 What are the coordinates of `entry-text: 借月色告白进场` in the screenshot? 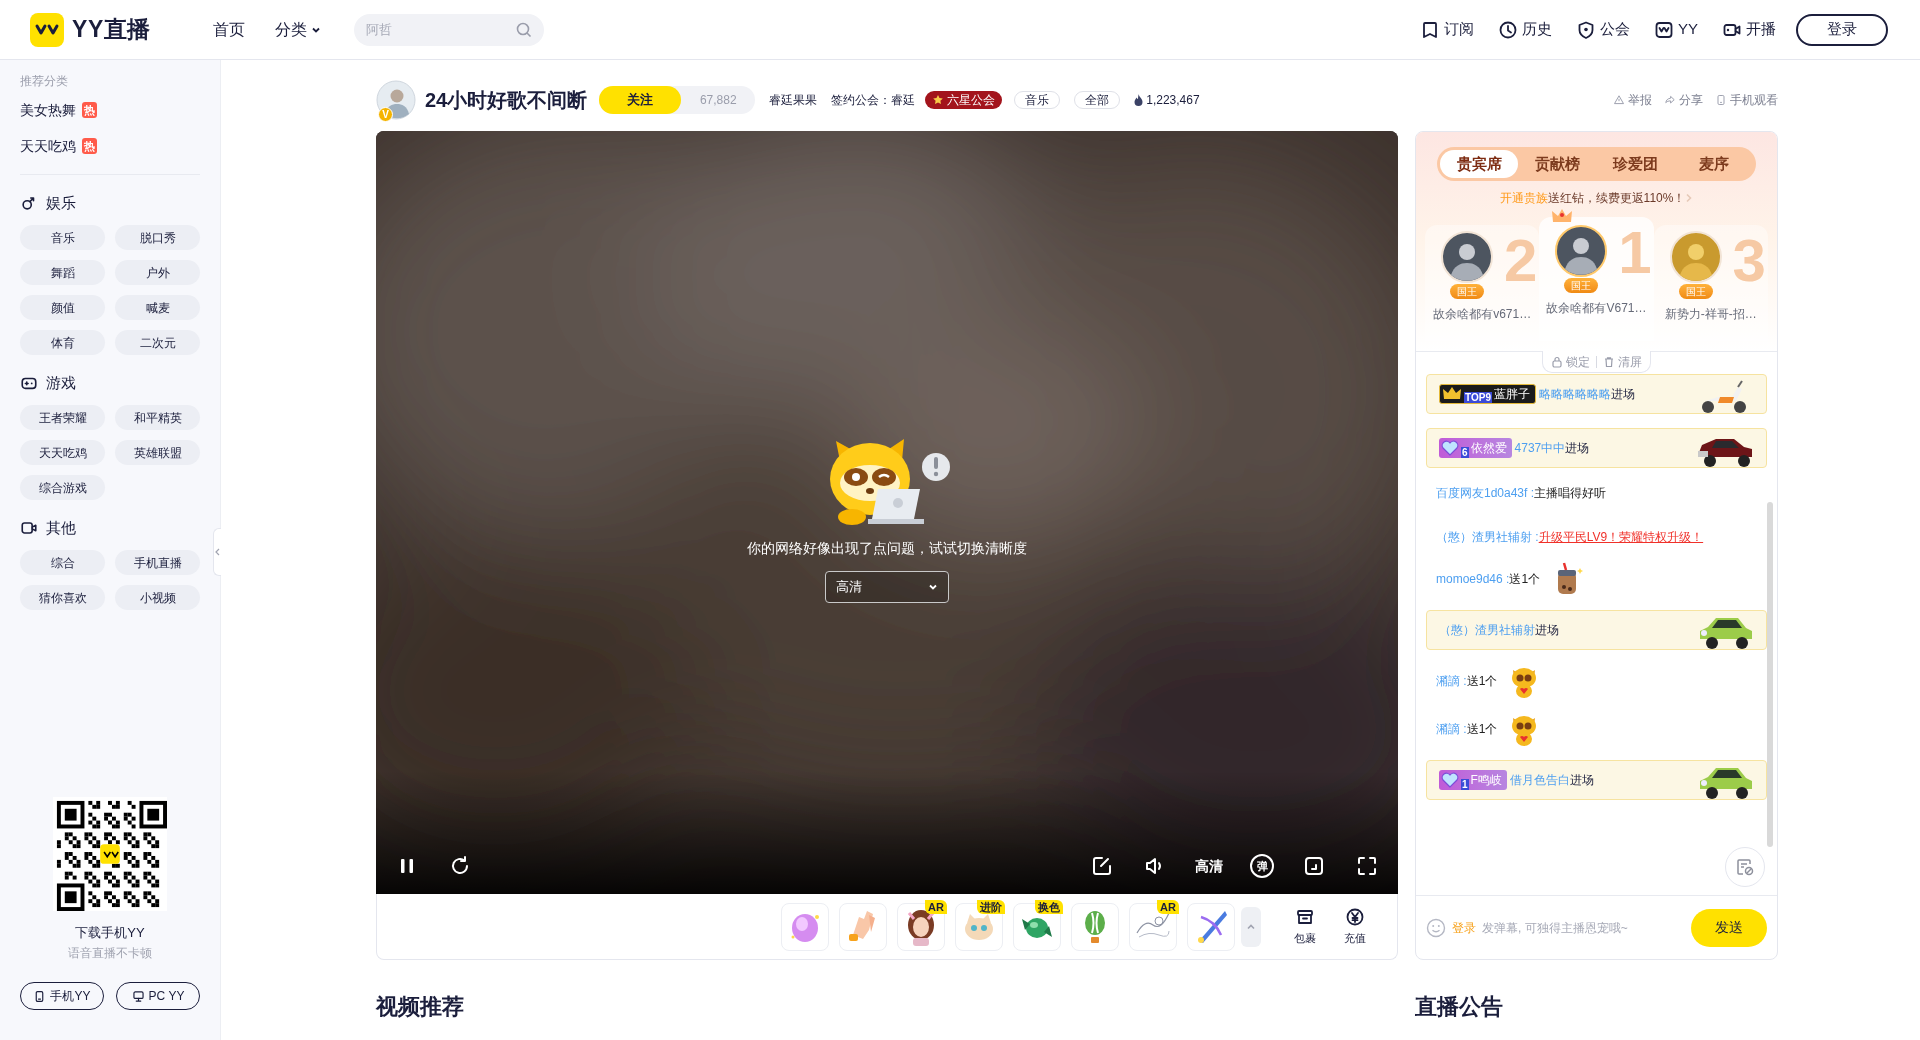 It's located at (1551, 780).